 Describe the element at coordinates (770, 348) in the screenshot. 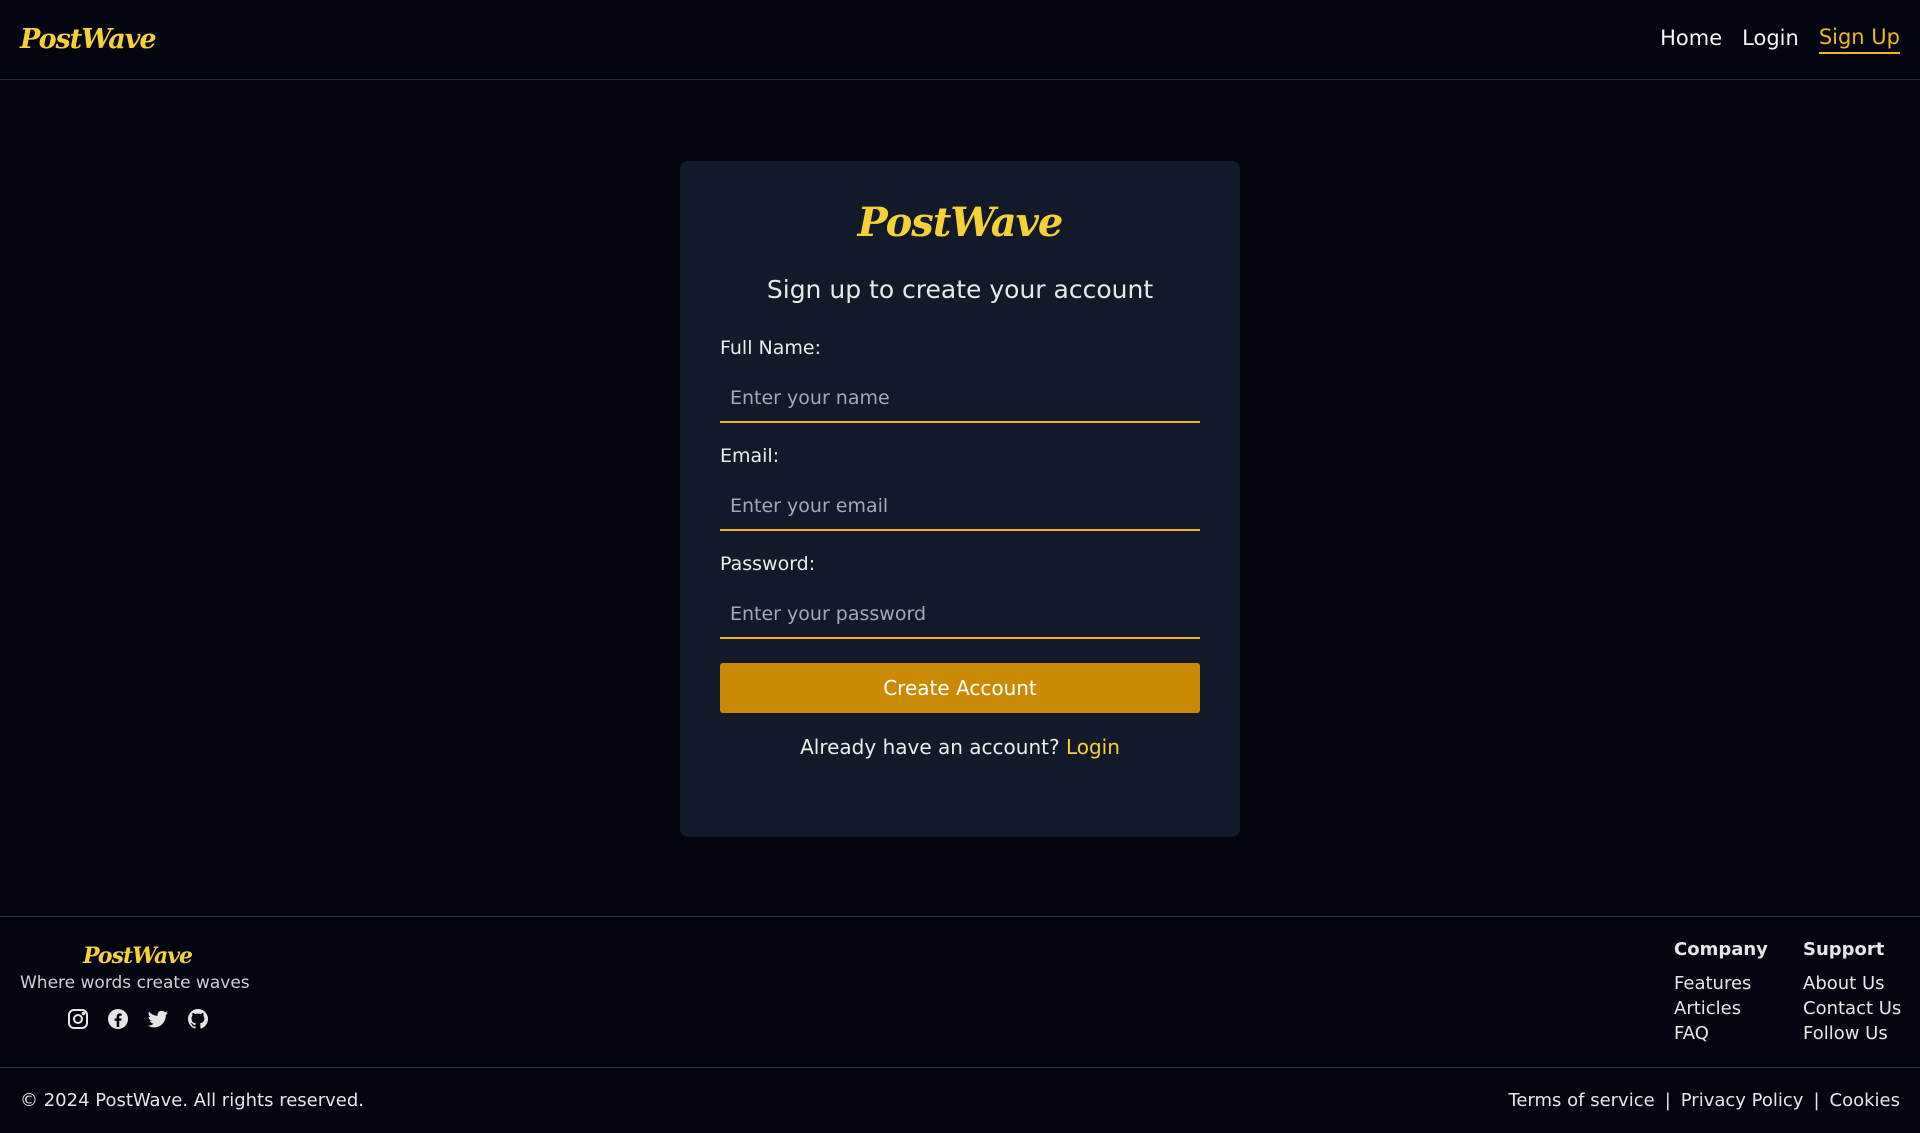

I see `full-name-label: Full Name:` at that location.